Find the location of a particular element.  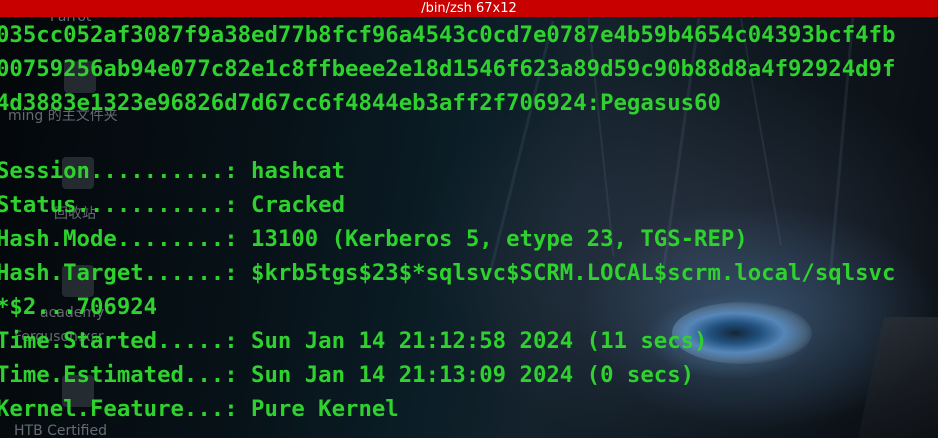

window-title: /bin/zsh 67x12 is located at coordinates (469, 8).